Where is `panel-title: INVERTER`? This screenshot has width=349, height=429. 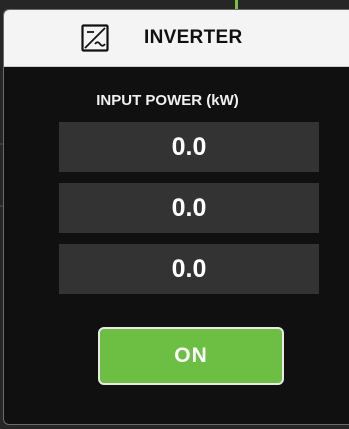
panel-title: INVERTER is located at coordinates (193, 37).